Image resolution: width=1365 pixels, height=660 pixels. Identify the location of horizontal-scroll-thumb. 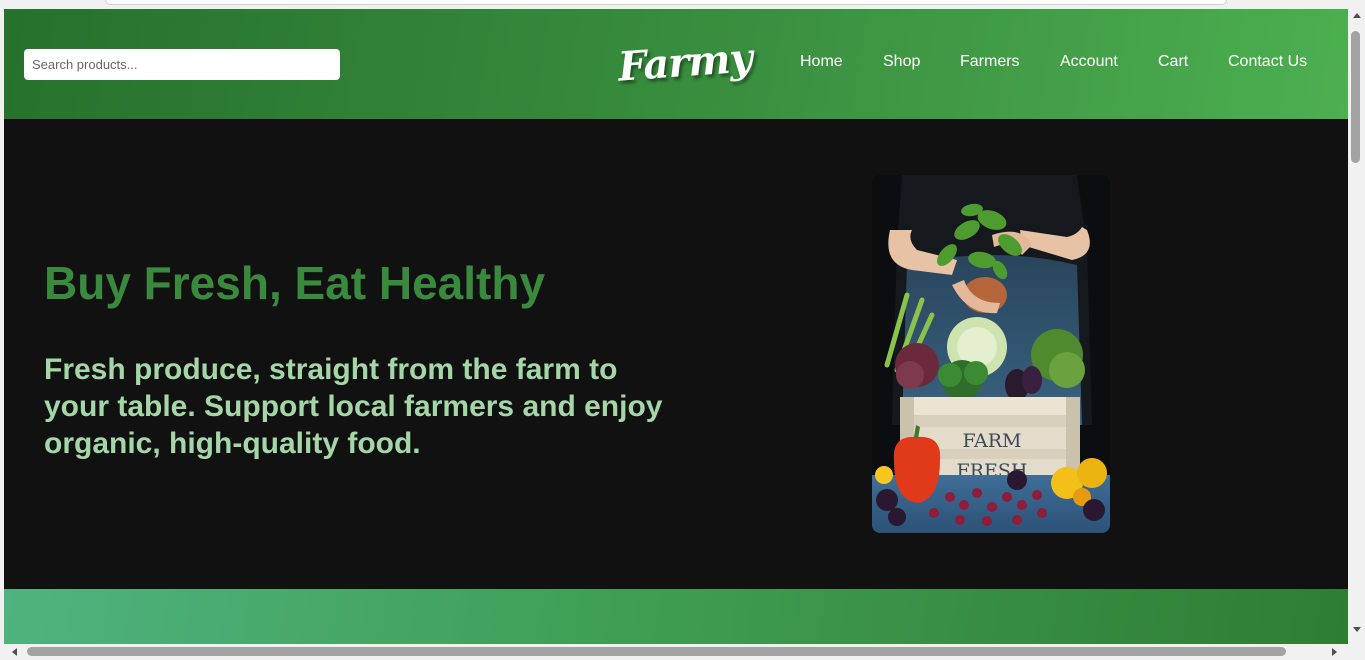
(656, 651).